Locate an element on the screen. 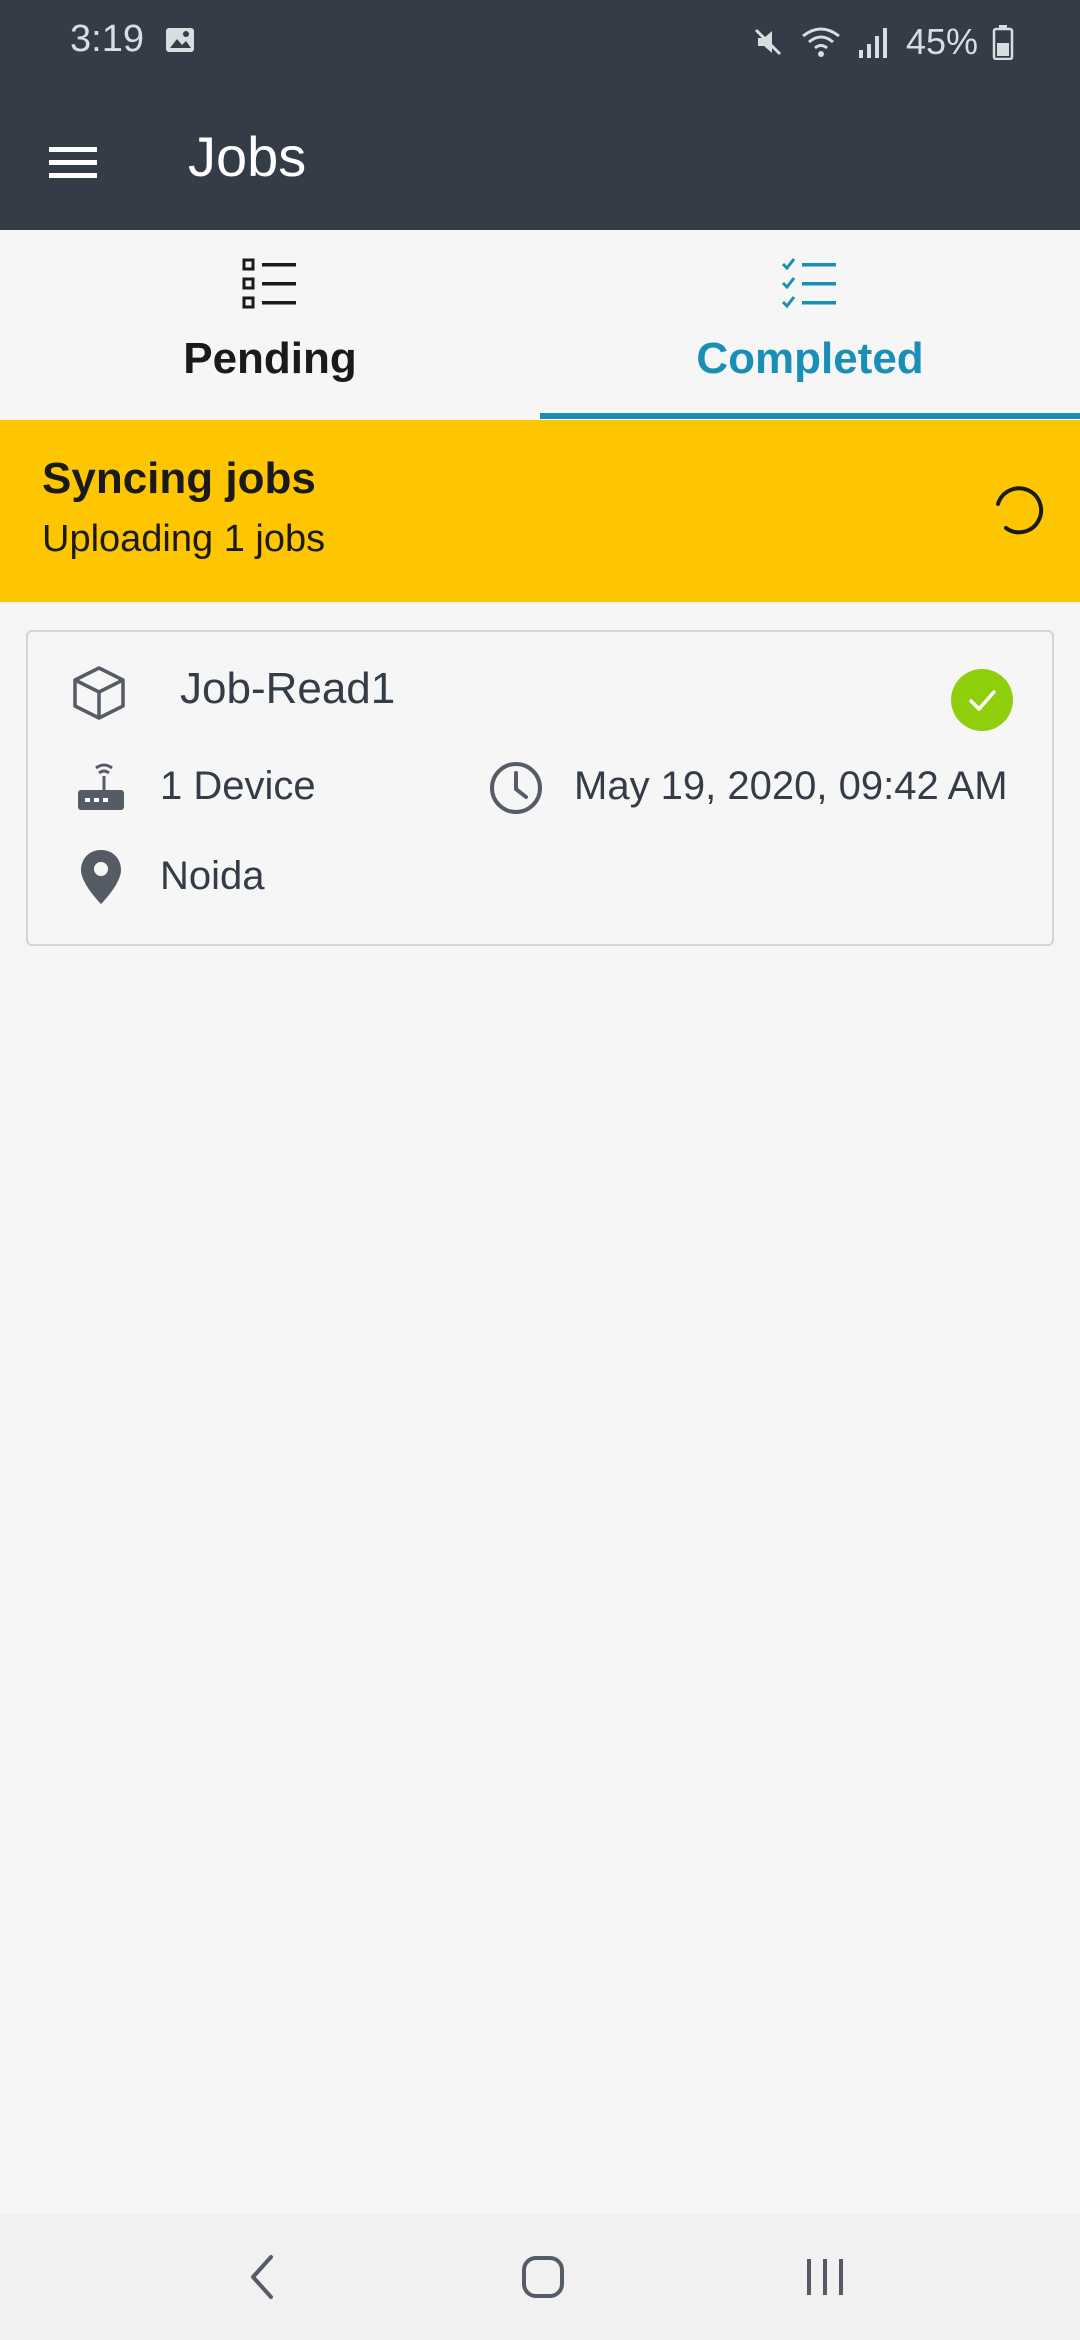 The image size is (1080, 2340). battery-icon is located at coordinates (1003, 42).